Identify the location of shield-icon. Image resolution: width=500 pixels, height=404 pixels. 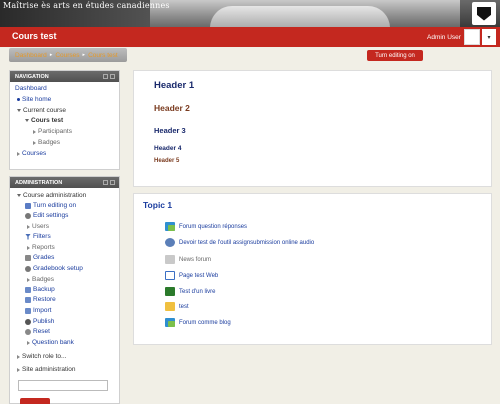
(484, 13).